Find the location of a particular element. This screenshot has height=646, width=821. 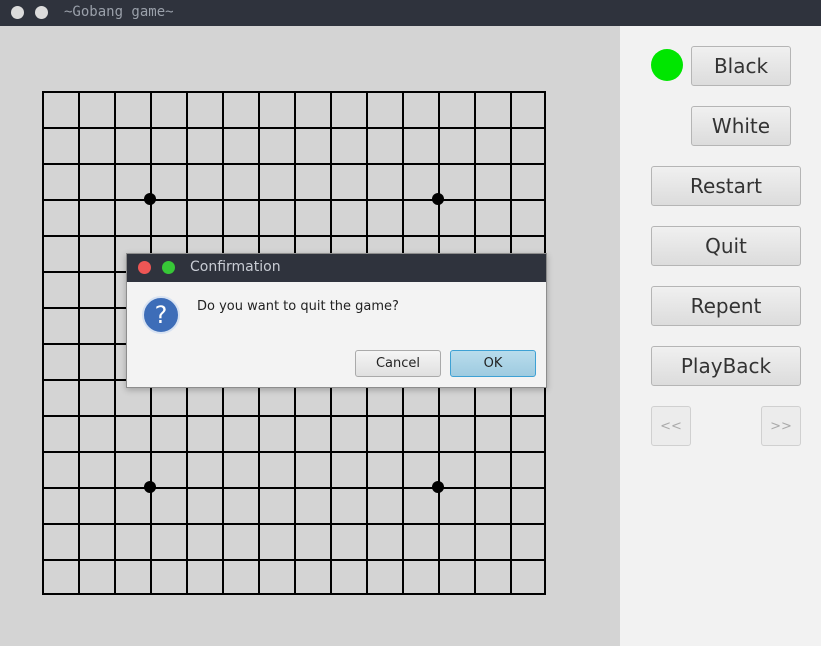

dialog-maximize-button is located at coordinates (168, 267).